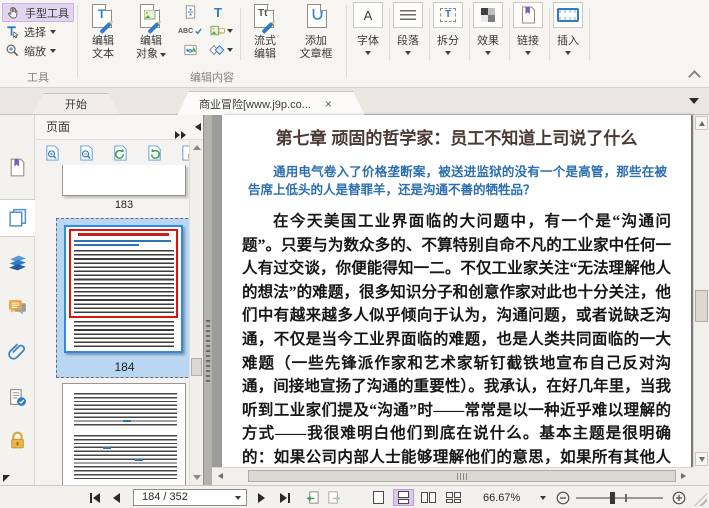  What do you see at coordinates (17, 307) in the screenshot?
I see `comments-panel-button` at bounding box center [17, 307].